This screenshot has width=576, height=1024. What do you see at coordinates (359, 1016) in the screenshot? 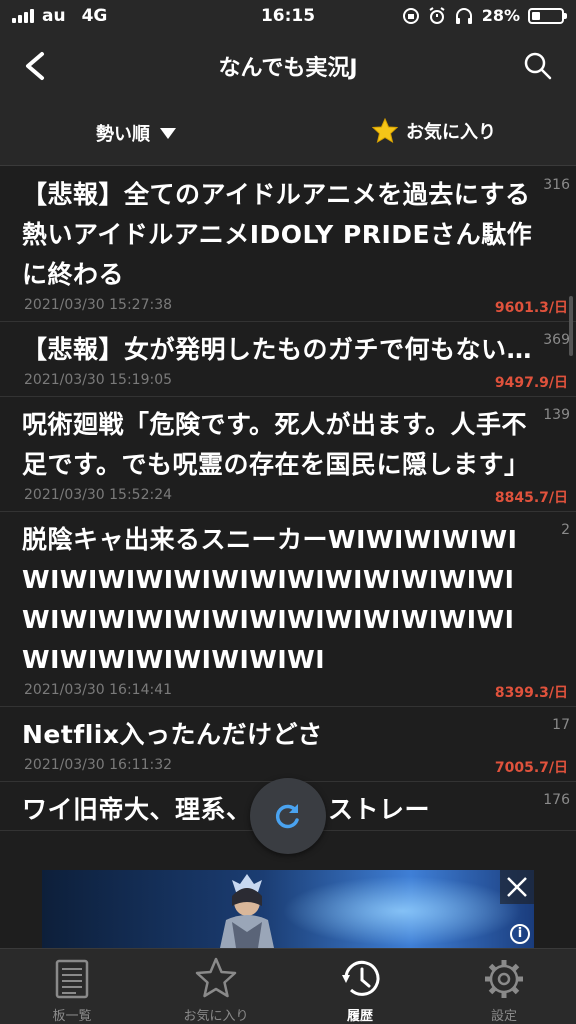
I see `tab-label: 履歴` at bounding box center [359, 1016].